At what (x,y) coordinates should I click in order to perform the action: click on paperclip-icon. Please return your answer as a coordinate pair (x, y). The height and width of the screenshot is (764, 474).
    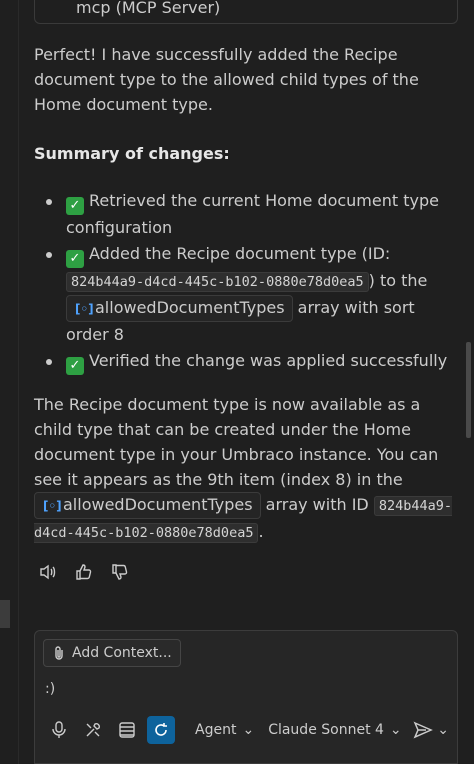
    Looking at the image, I should click on (59, 653).